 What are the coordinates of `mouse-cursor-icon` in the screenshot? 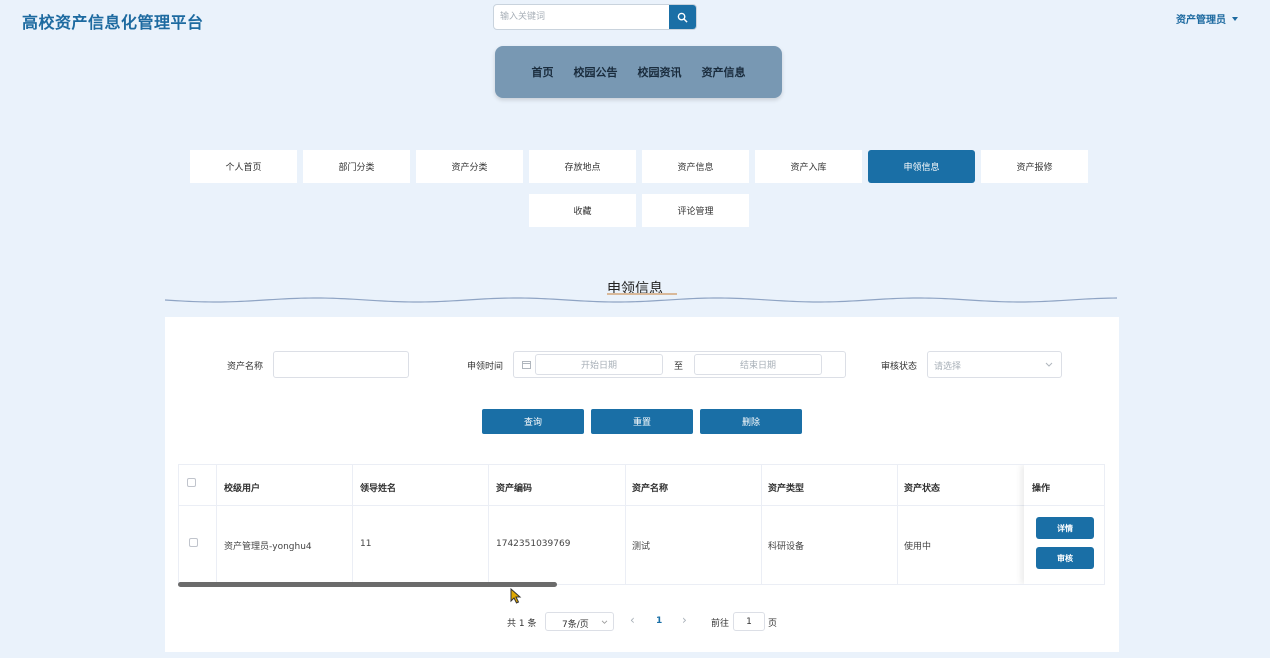 It's located at (516, 596).